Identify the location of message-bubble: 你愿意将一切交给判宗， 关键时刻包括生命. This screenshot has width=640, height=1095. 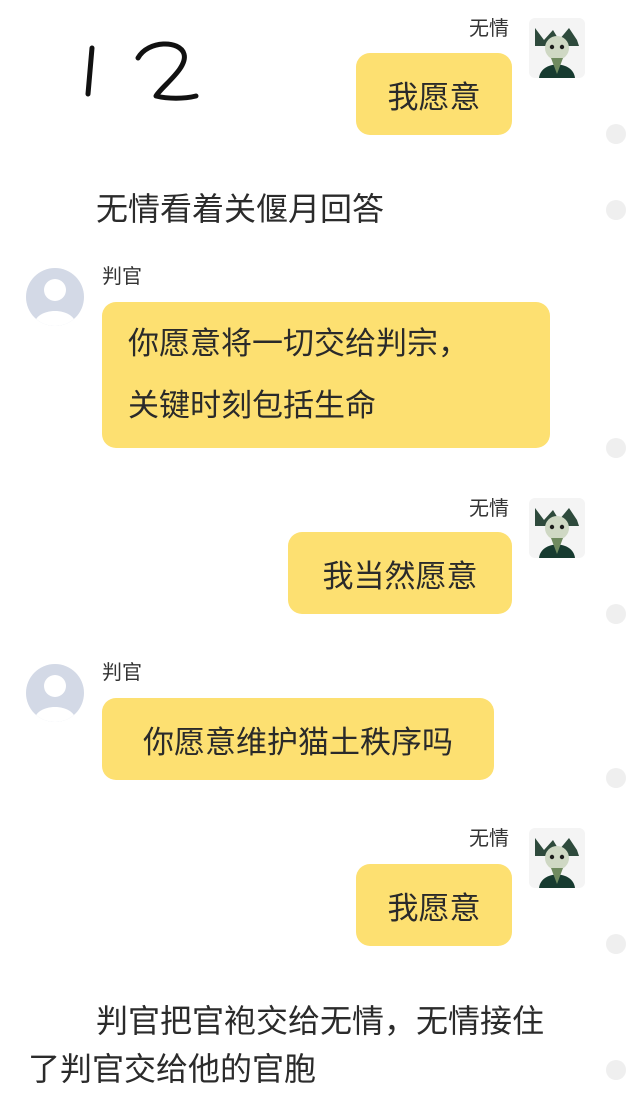
(326, 375).